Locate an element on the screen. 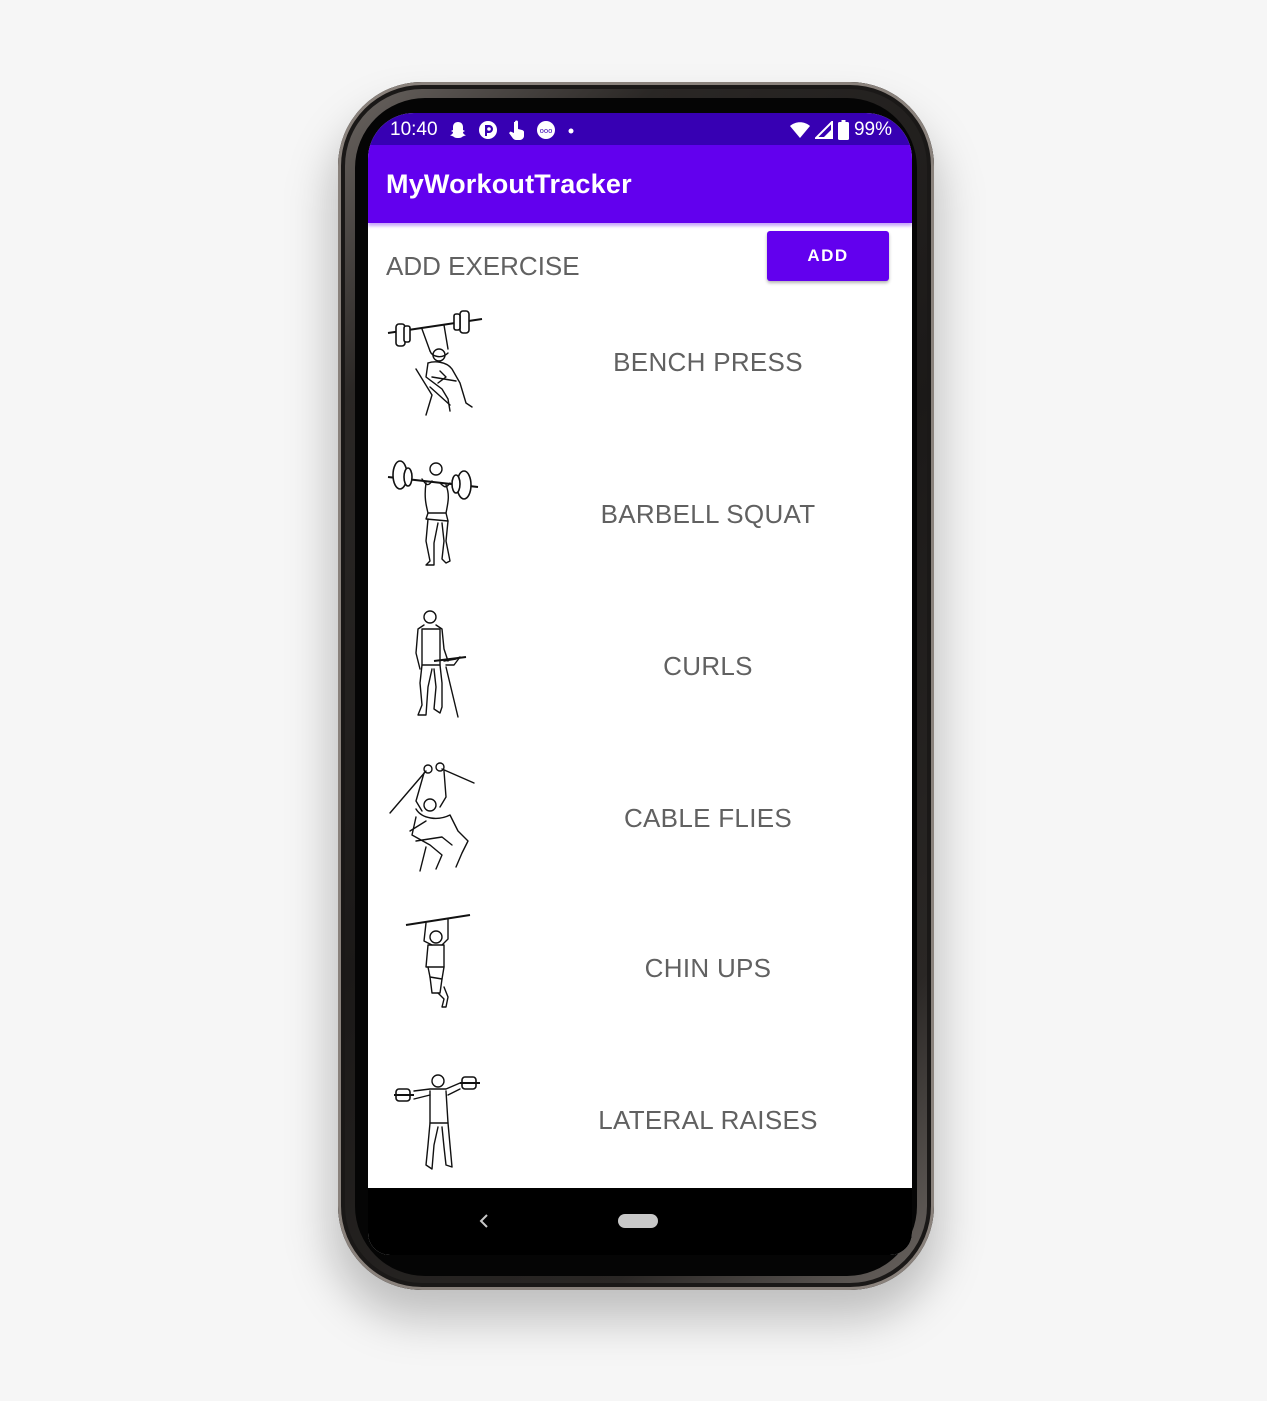 This screenshot has width=1267, height=1401. exercise-item-curls: CURLS is located at coordinates (640, 679).